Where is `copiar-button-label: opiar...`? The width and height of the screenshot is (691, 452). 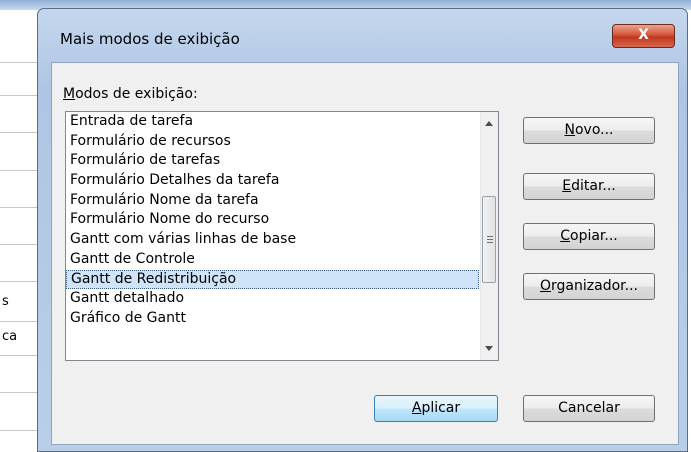 copiar-button-label: opiar... is located at coordinates (594, 236).